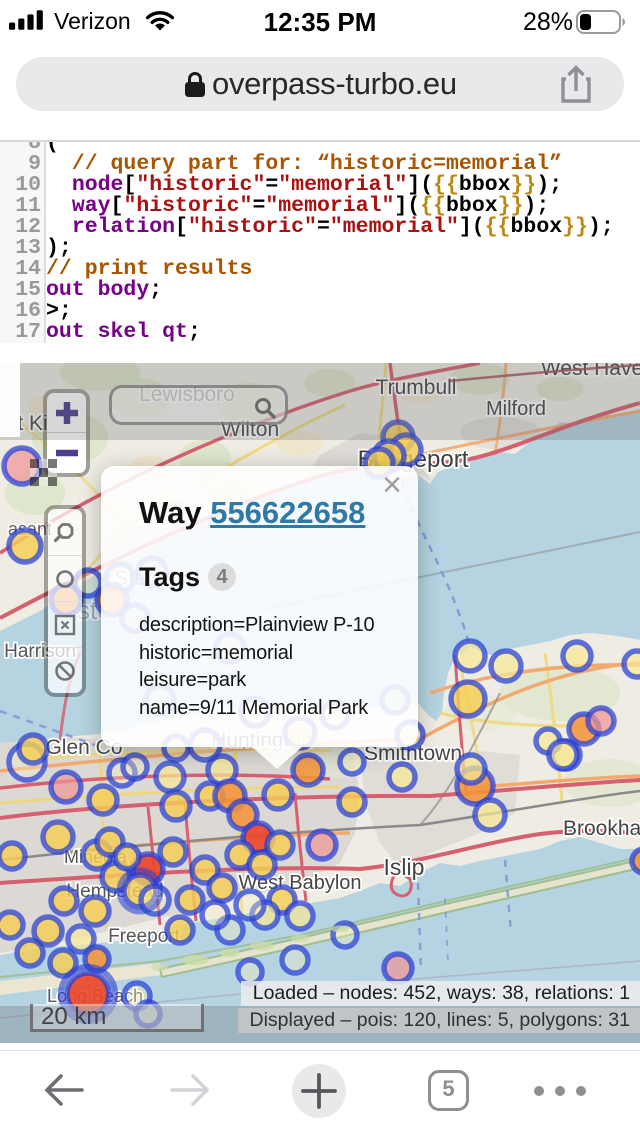  I want to click on svg-text: Brookhav, so click(601, 828).